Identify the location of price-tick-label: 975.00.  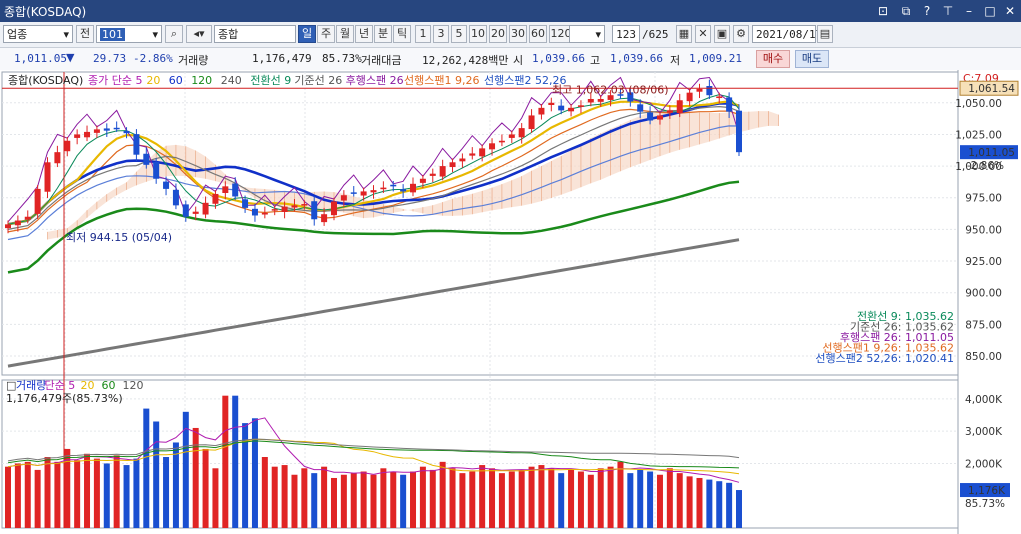
(983, 199).